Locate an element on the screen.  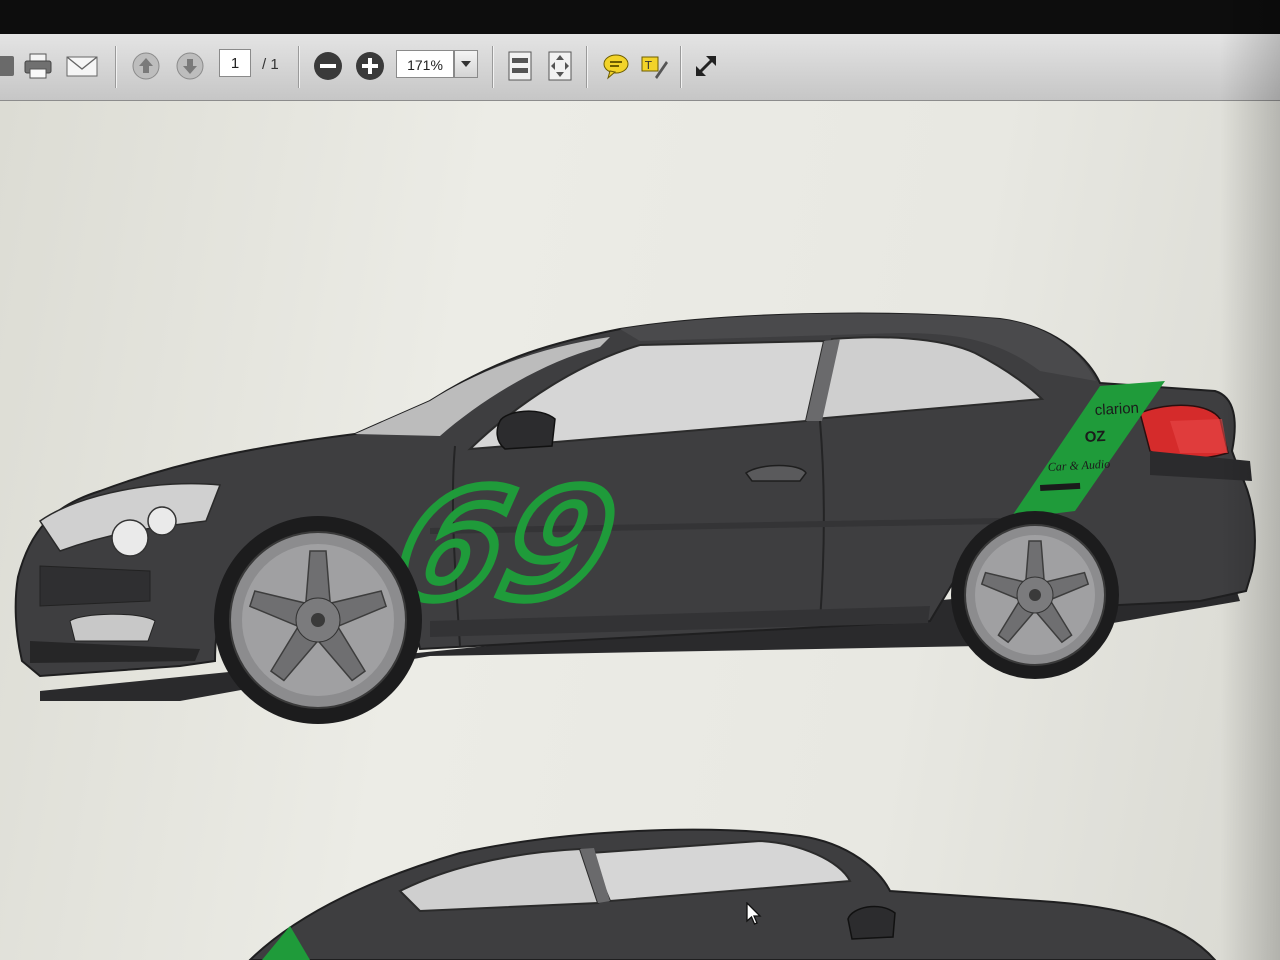
next-page-button is located at coordinates (190, 66).